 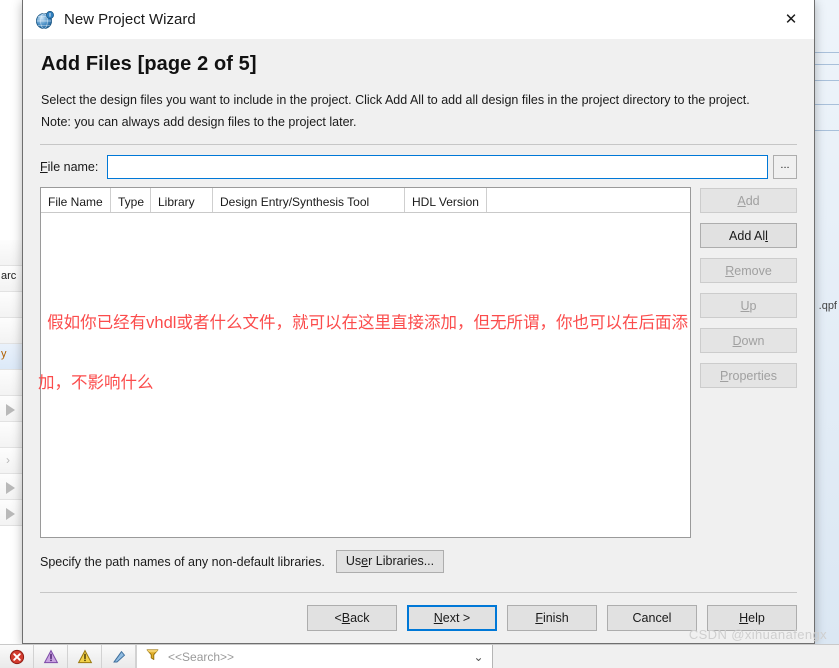 I want to click on cancel-button: Cancel, so click(x=652, y=618).